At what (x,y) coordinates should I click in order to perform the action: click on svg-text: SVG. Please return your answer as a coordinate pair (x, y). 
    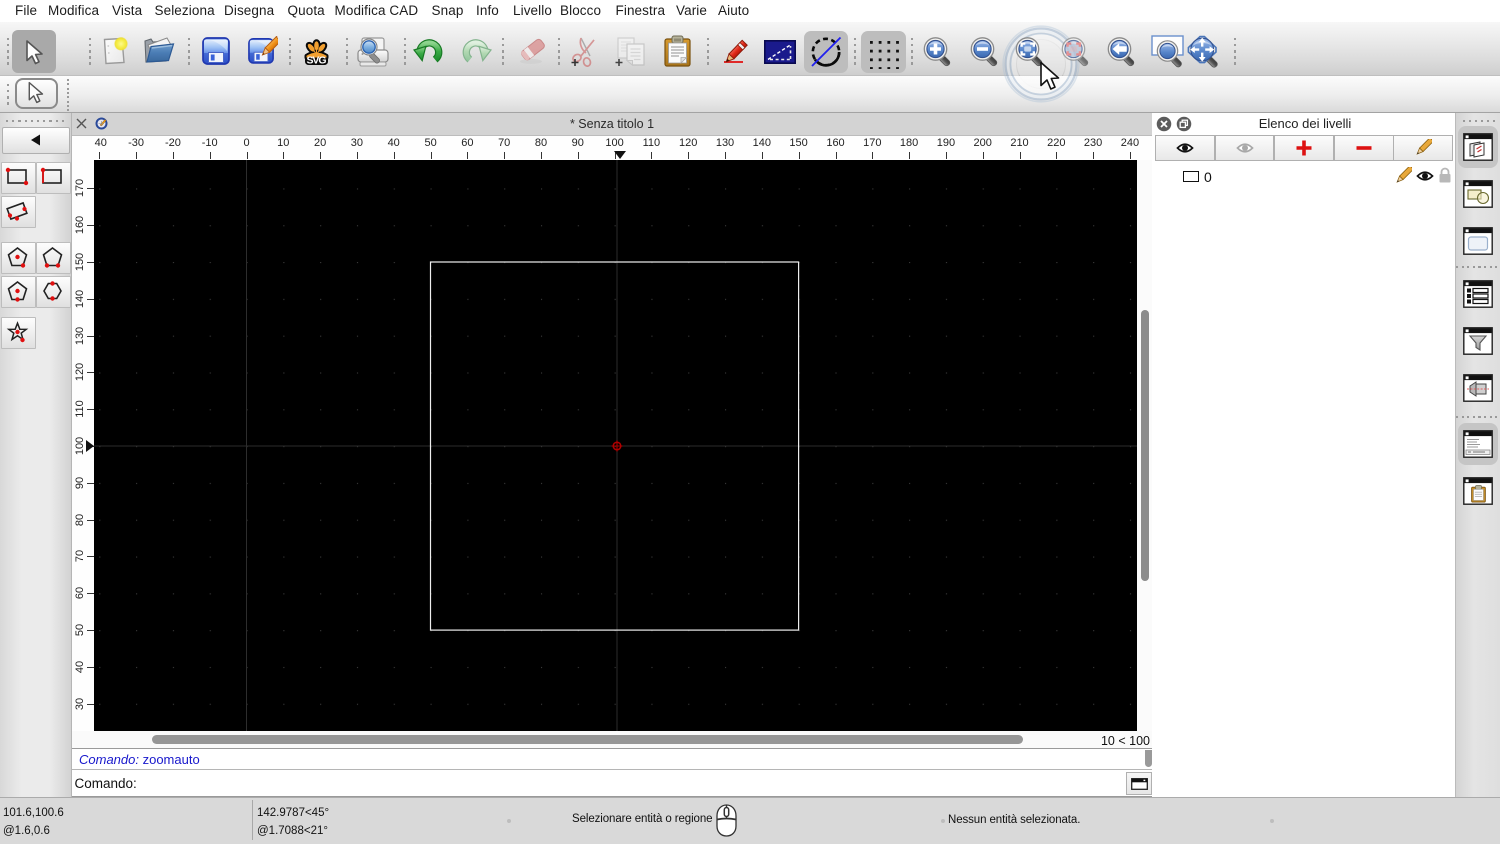
    Looking at the image, I should click on (317, 60).